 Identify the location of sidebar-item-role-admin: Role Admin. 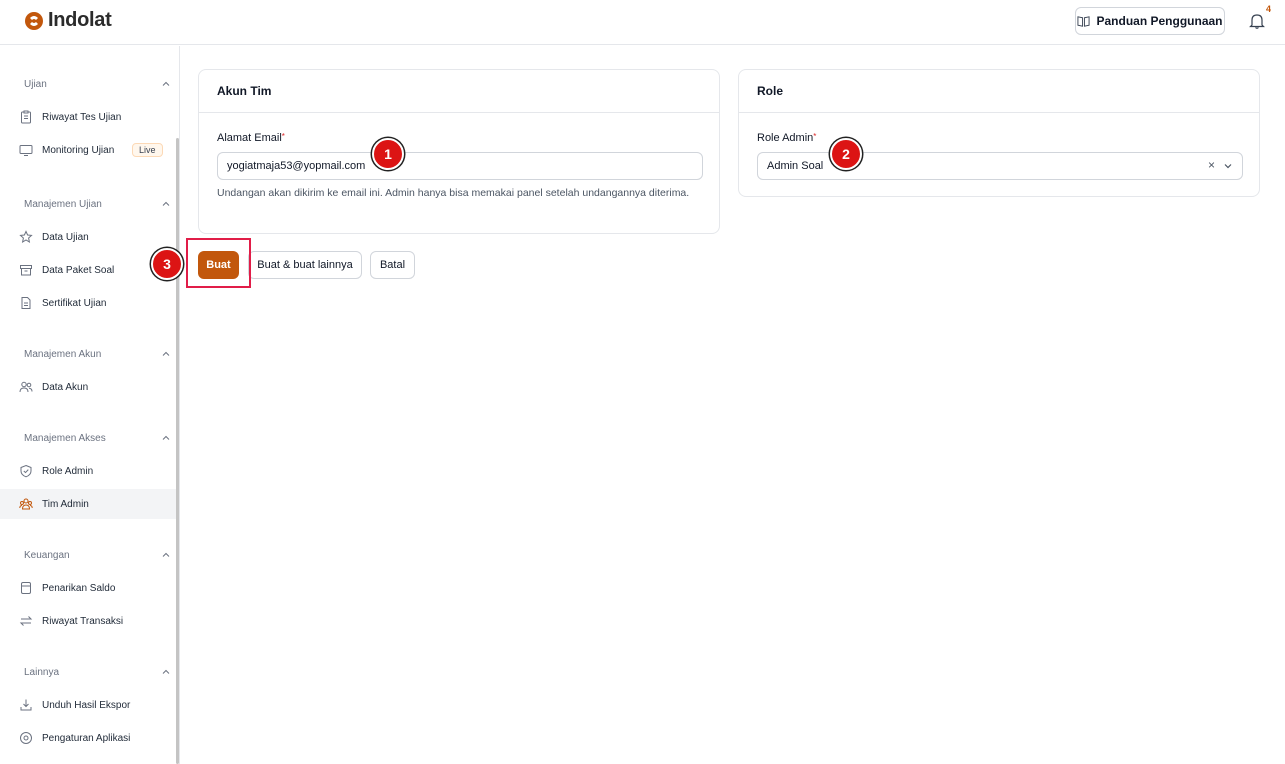
(88, 471).